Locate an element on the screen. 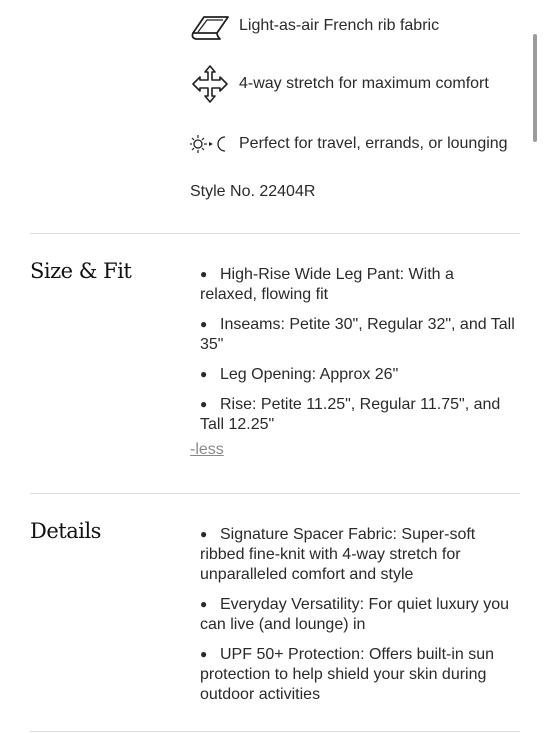 This screenshot has height=733, width=550. style-number: Style No. 22404R is located at coordinates (253, 191).